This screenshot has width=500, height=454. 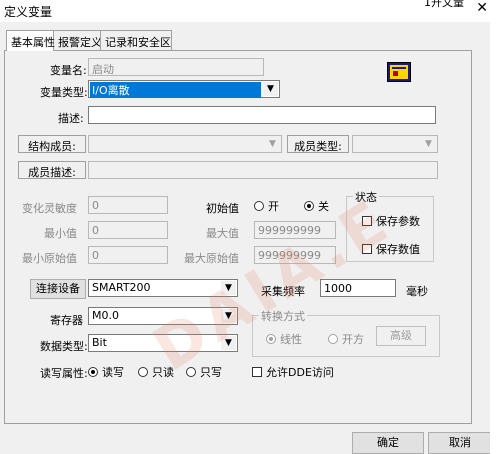 I want to click on sample-rate-unit: 毫秒, so click(x=417, y=291).